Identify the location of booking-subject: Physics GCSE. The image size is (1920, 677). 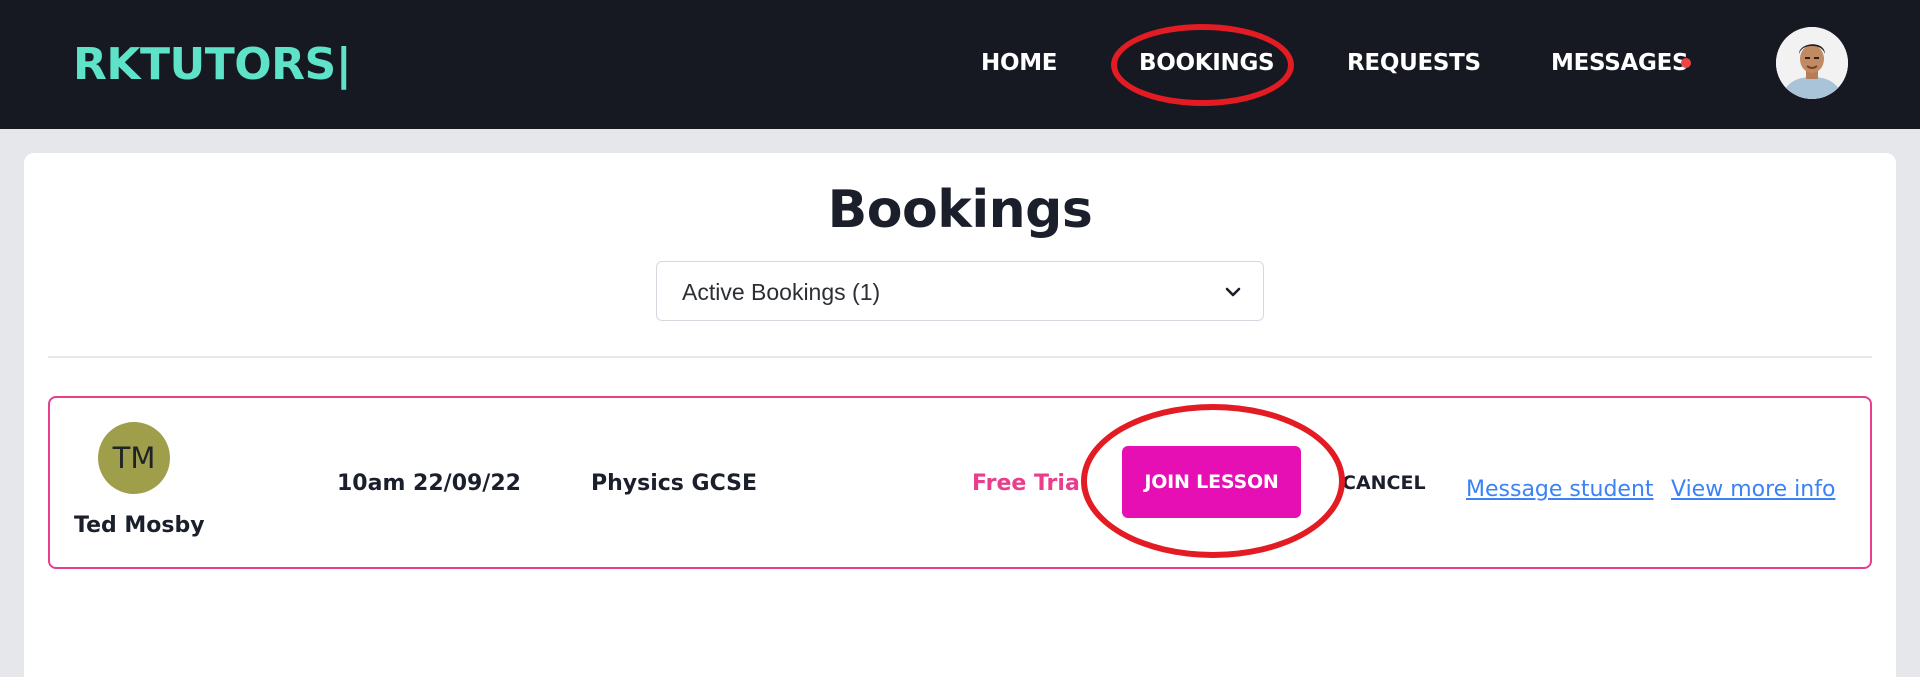
(674, 483).